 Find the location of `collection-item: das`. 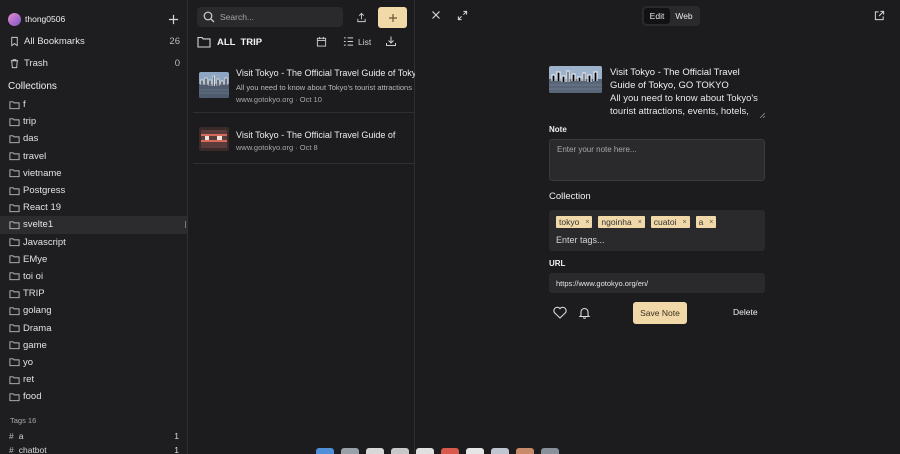

collection-item: das is located at coordinates (93, 138).